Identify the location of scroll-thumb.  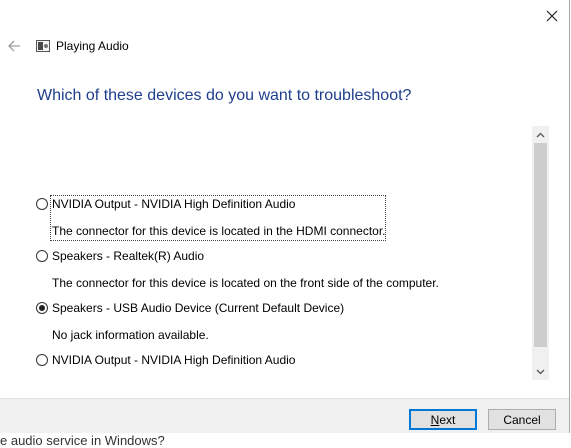
(540, 245).